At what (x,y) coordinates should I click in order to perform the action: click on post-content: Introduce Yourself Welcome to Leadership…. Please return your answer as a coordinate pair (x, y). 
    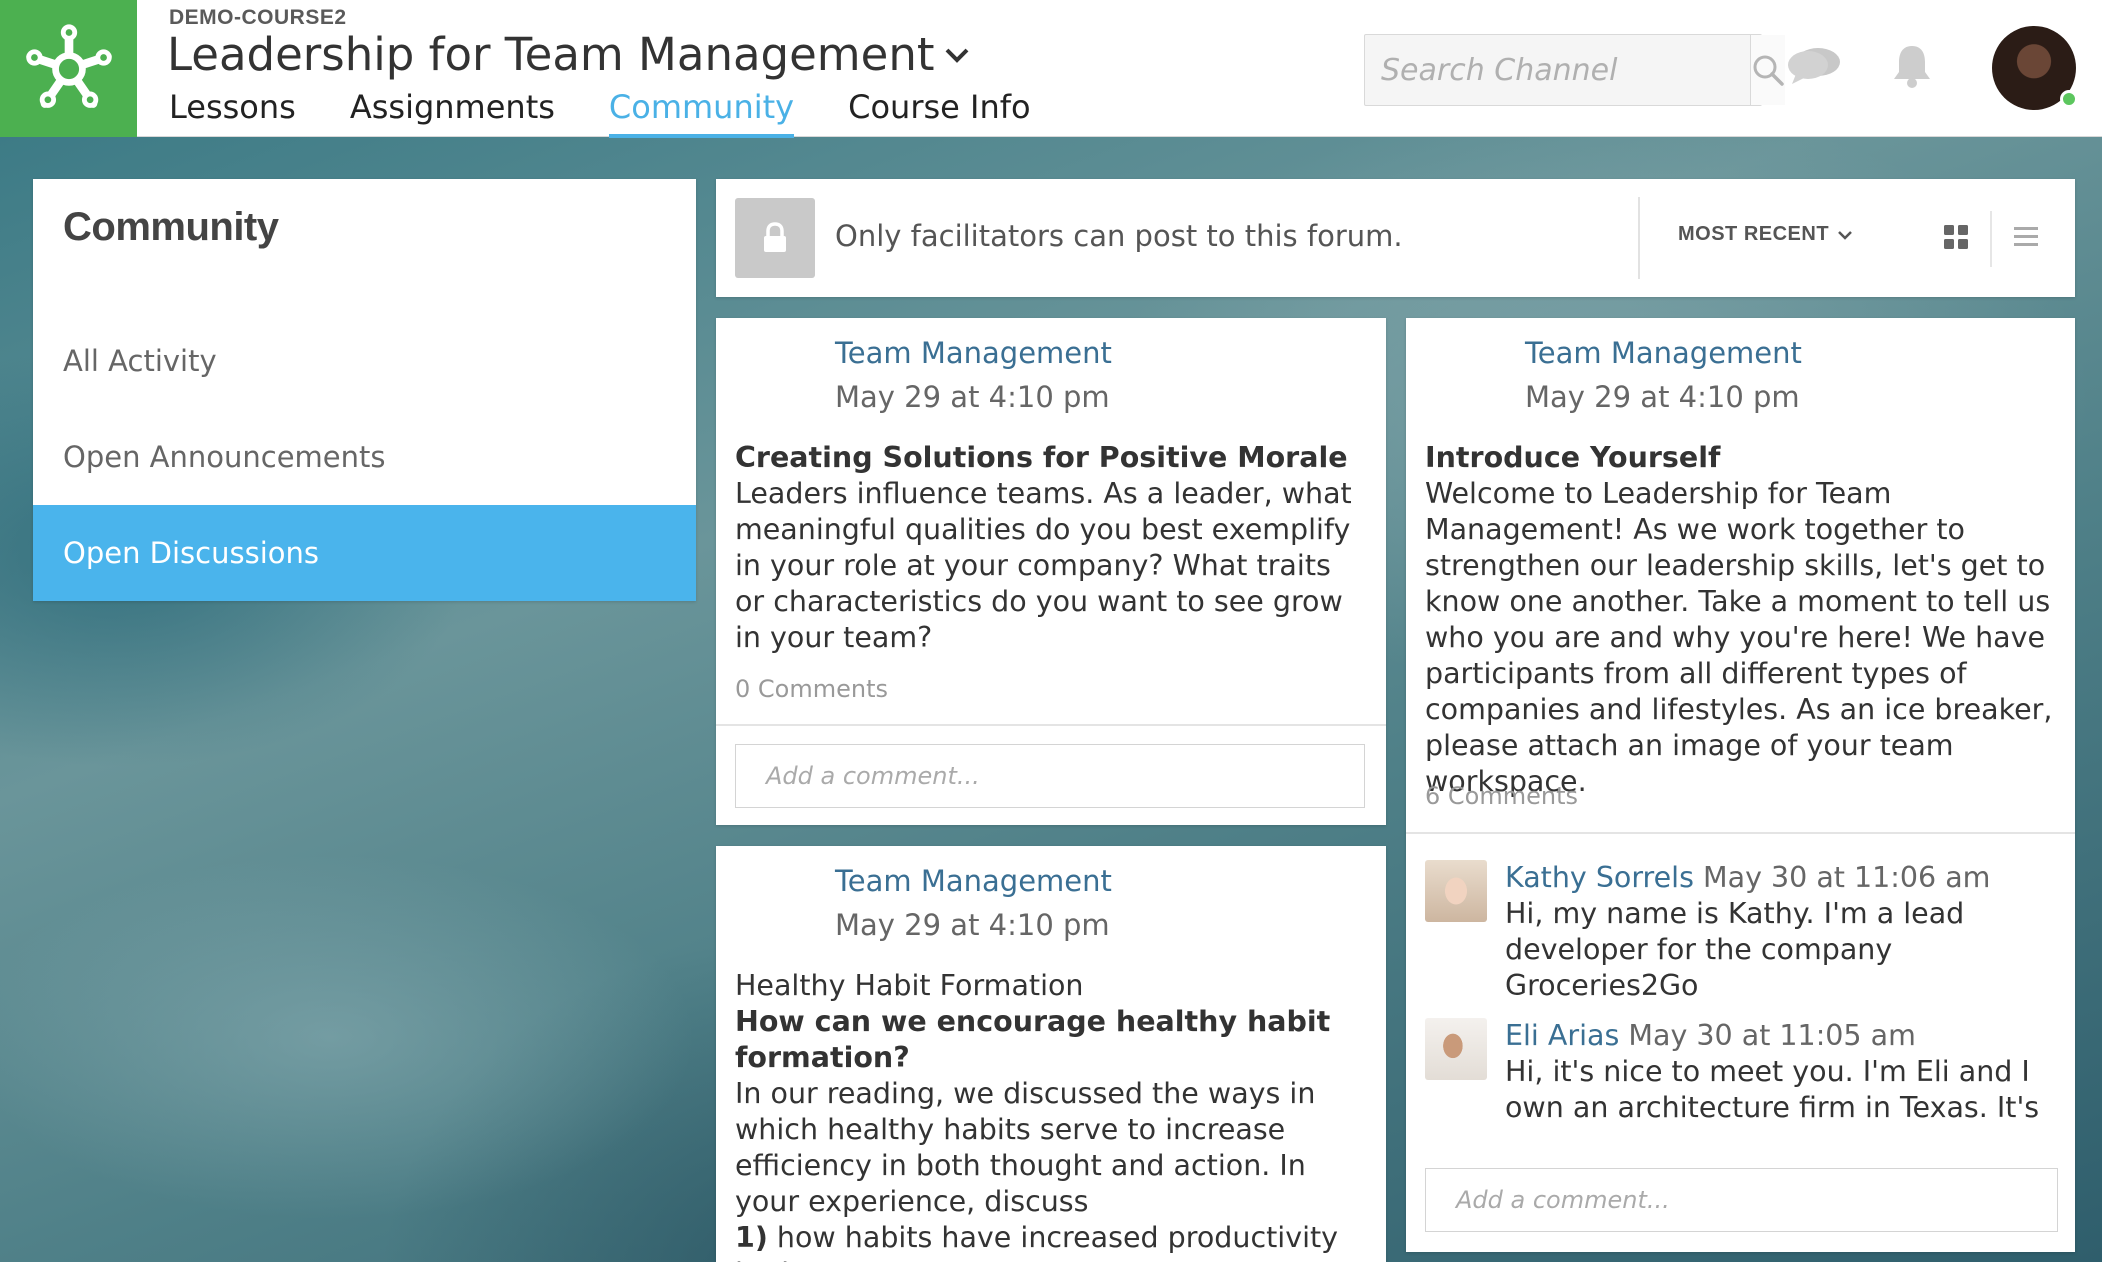
    Looking at the image, I should click on (1741, 620).